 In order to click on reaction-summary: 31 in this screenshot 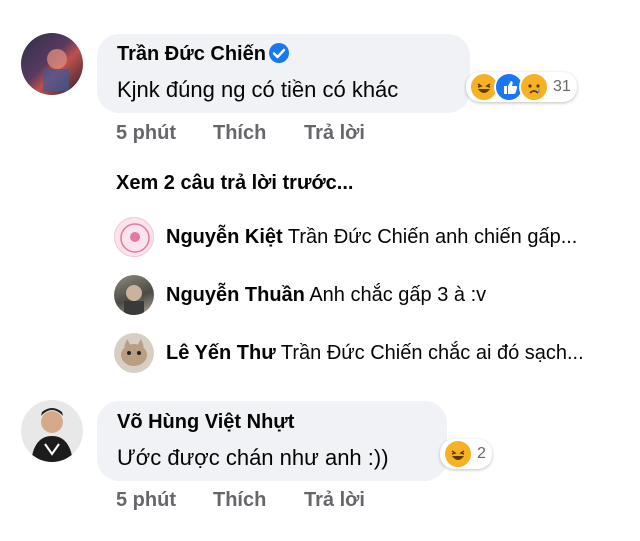, I will do `click(521, 87)`.